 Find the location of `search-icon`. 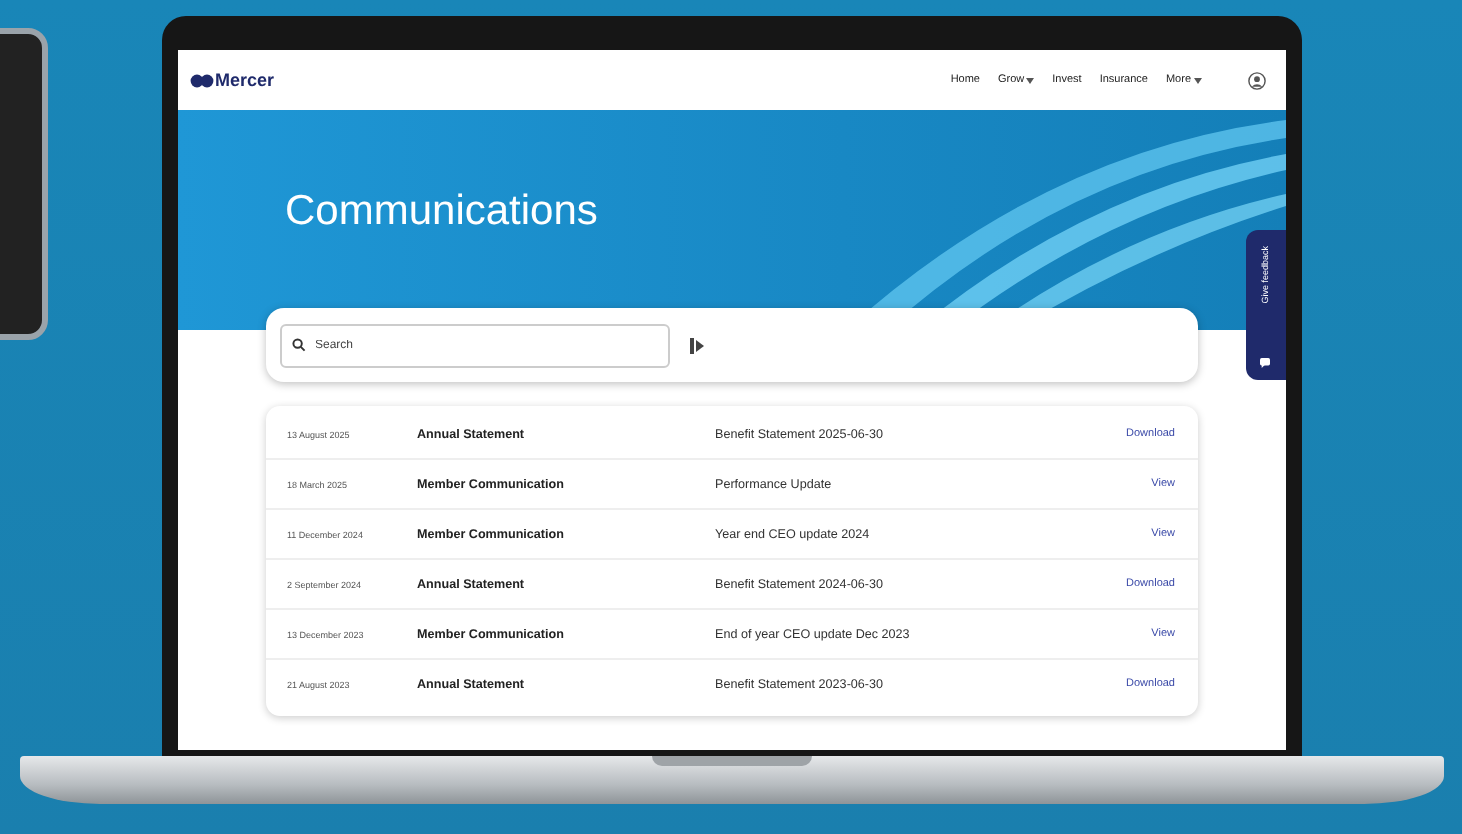

search-icon is located at coordinates (298, 345).